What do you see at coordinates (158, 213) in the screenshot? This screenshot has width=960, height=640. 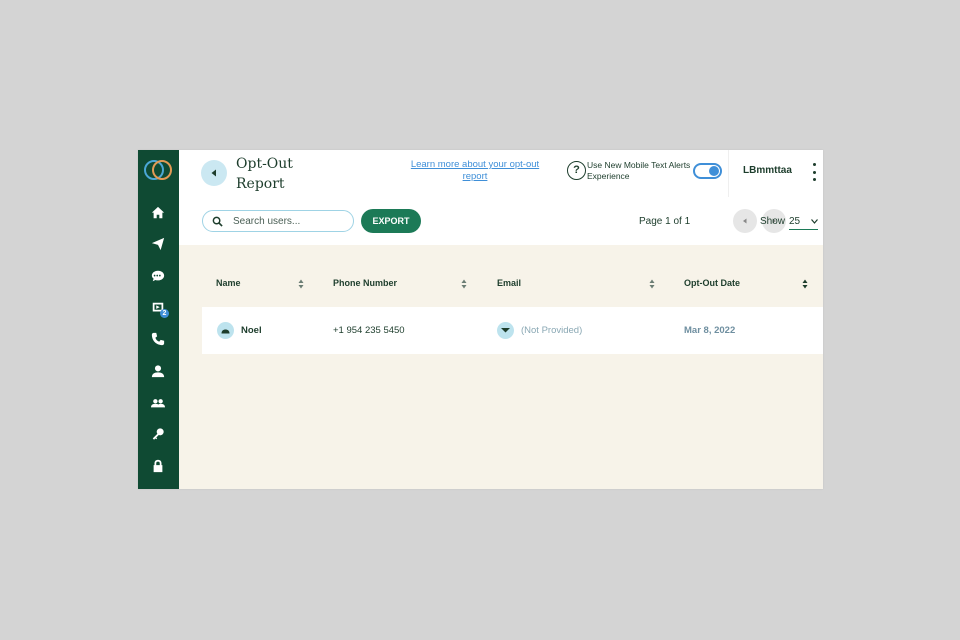 I see `home-icon` at bounding box center [158, 213].